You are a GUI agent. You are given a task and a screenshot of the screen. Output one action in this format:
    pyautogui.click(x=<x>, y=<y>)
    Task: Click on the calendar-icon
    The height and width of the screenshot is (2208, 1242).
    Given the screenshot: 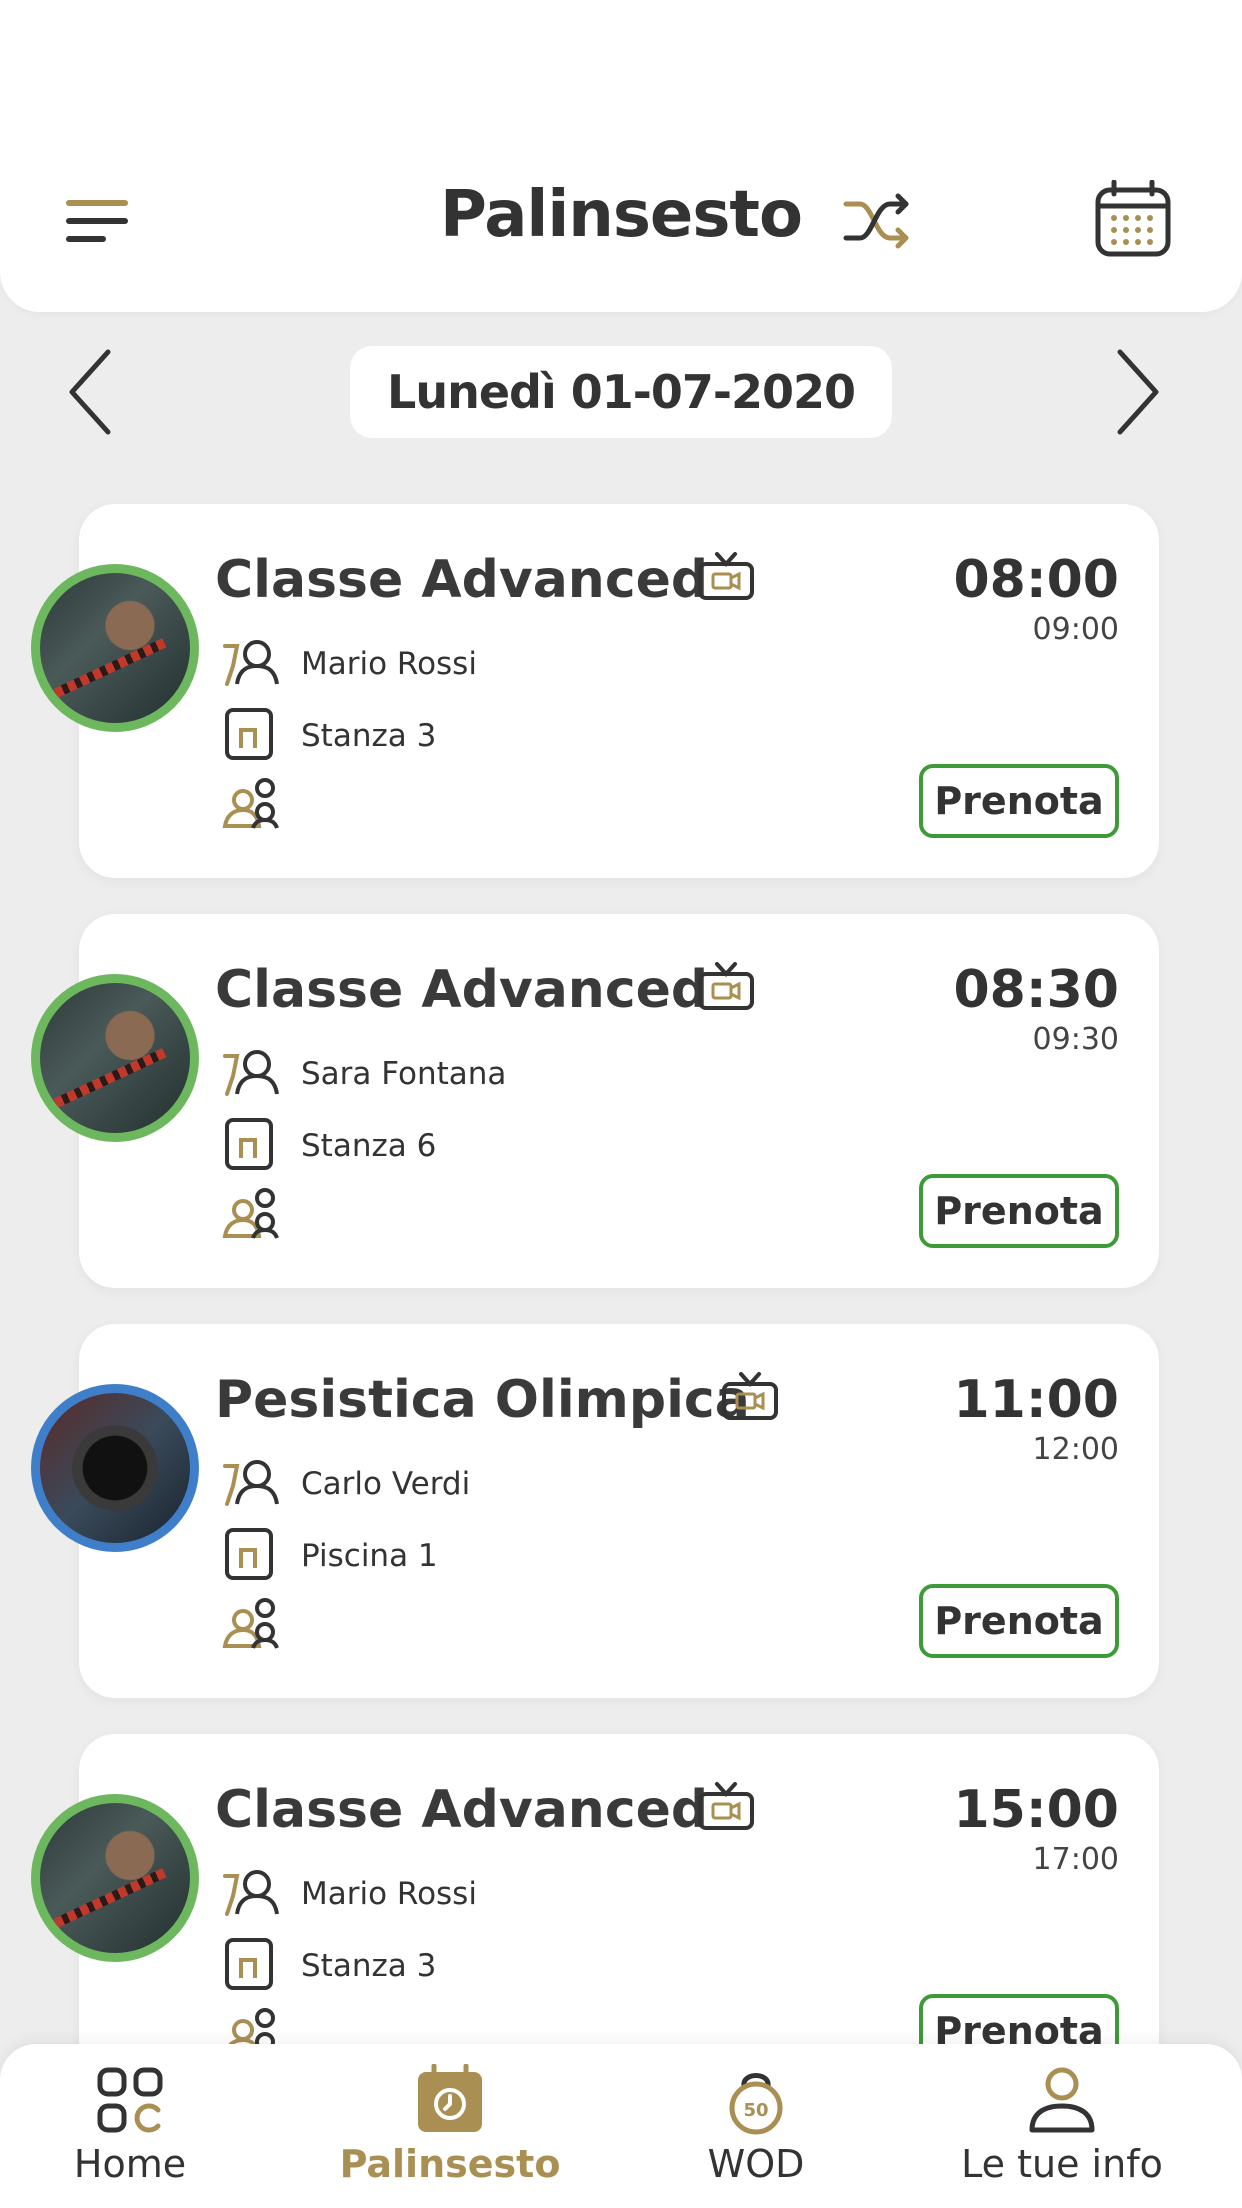 What is the action you would take?
    pyautogui.click(x=1133, y=219)
    